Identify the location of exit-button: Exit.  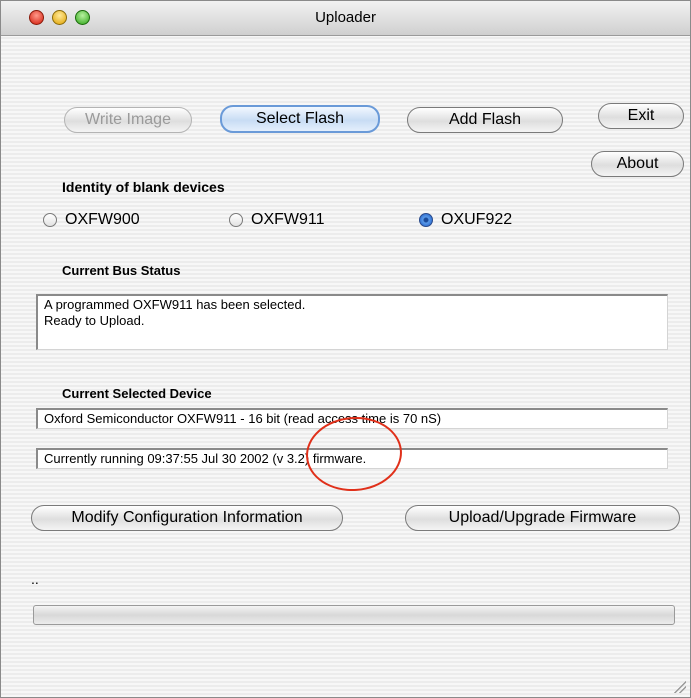
(641, 116).